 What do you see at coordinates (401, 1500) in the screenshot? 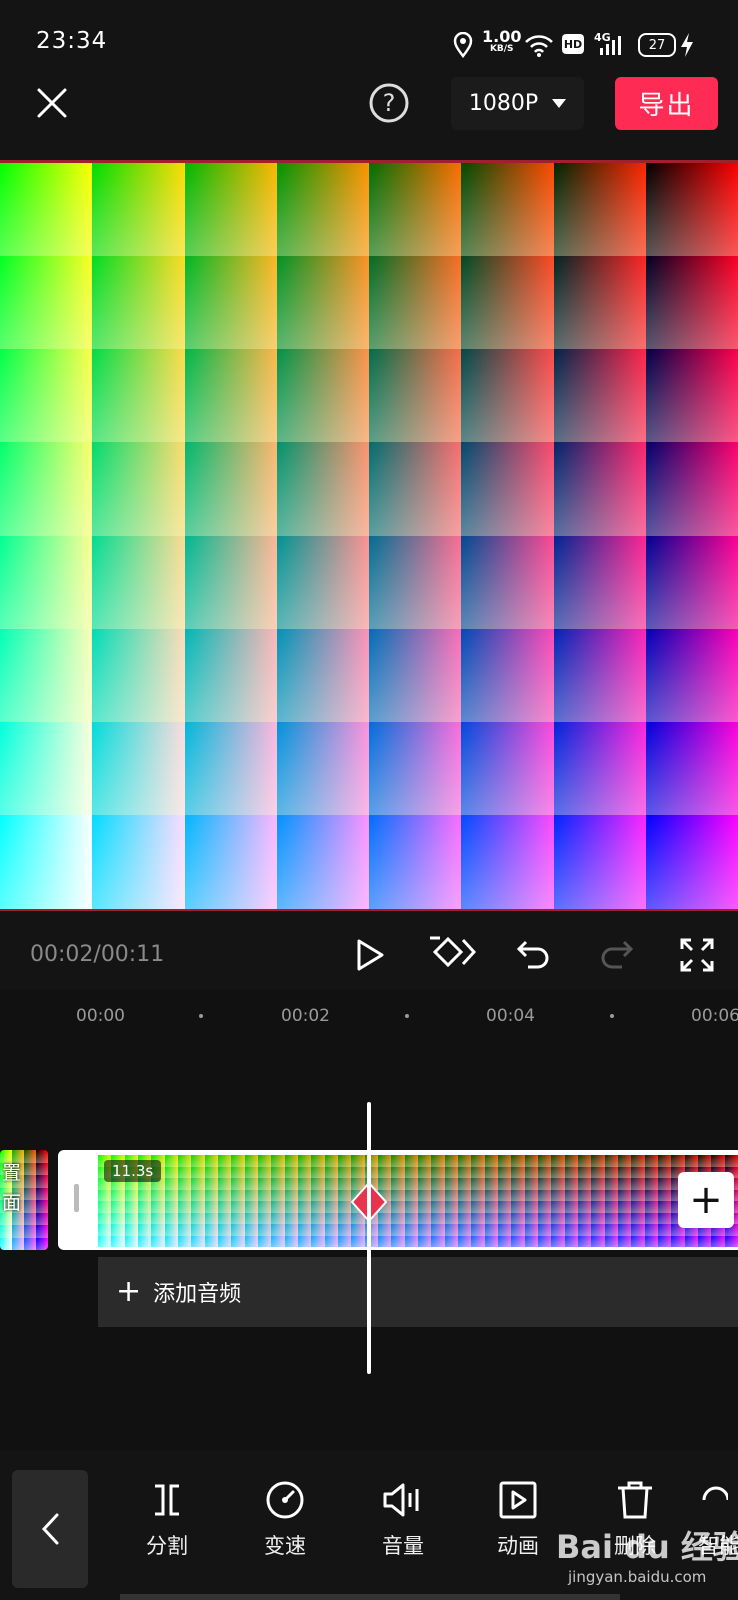
I see `volume-icon` at bounding box center [401, 1500].